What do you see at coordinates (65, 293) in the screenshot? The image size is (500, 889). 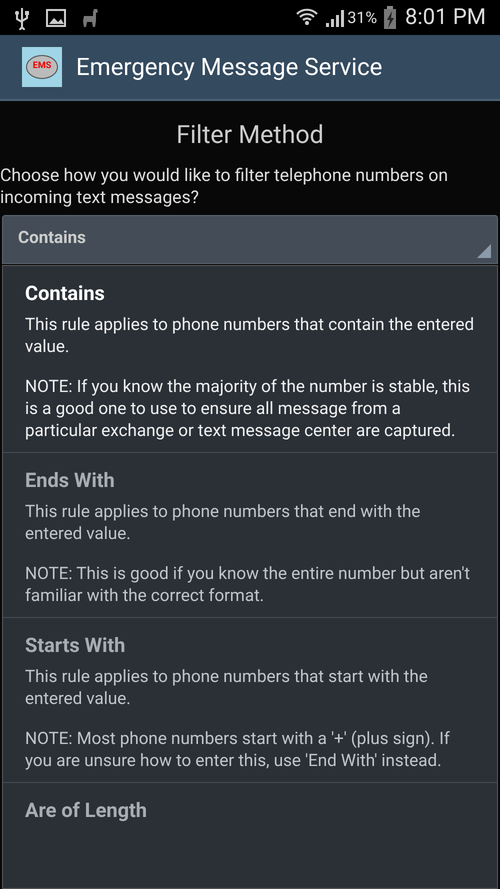 I see `option-title: Contains` at bounding box center [65, 293].